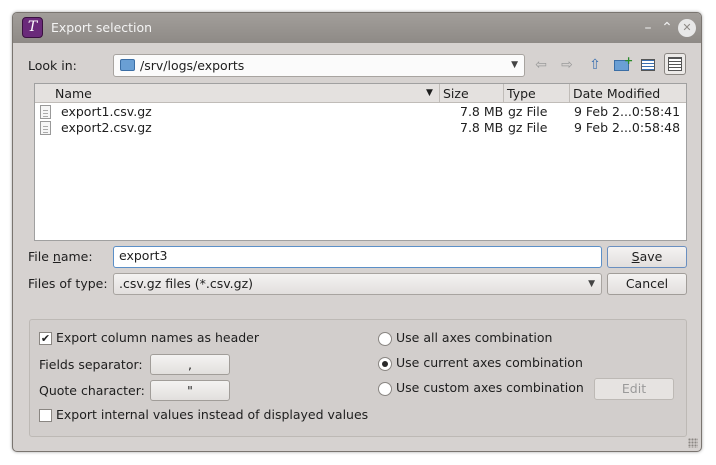  What do you see at coordinates (190, 390) in the screenshot?
I see `quote-character-button: "` at bounding box center [190, 390].